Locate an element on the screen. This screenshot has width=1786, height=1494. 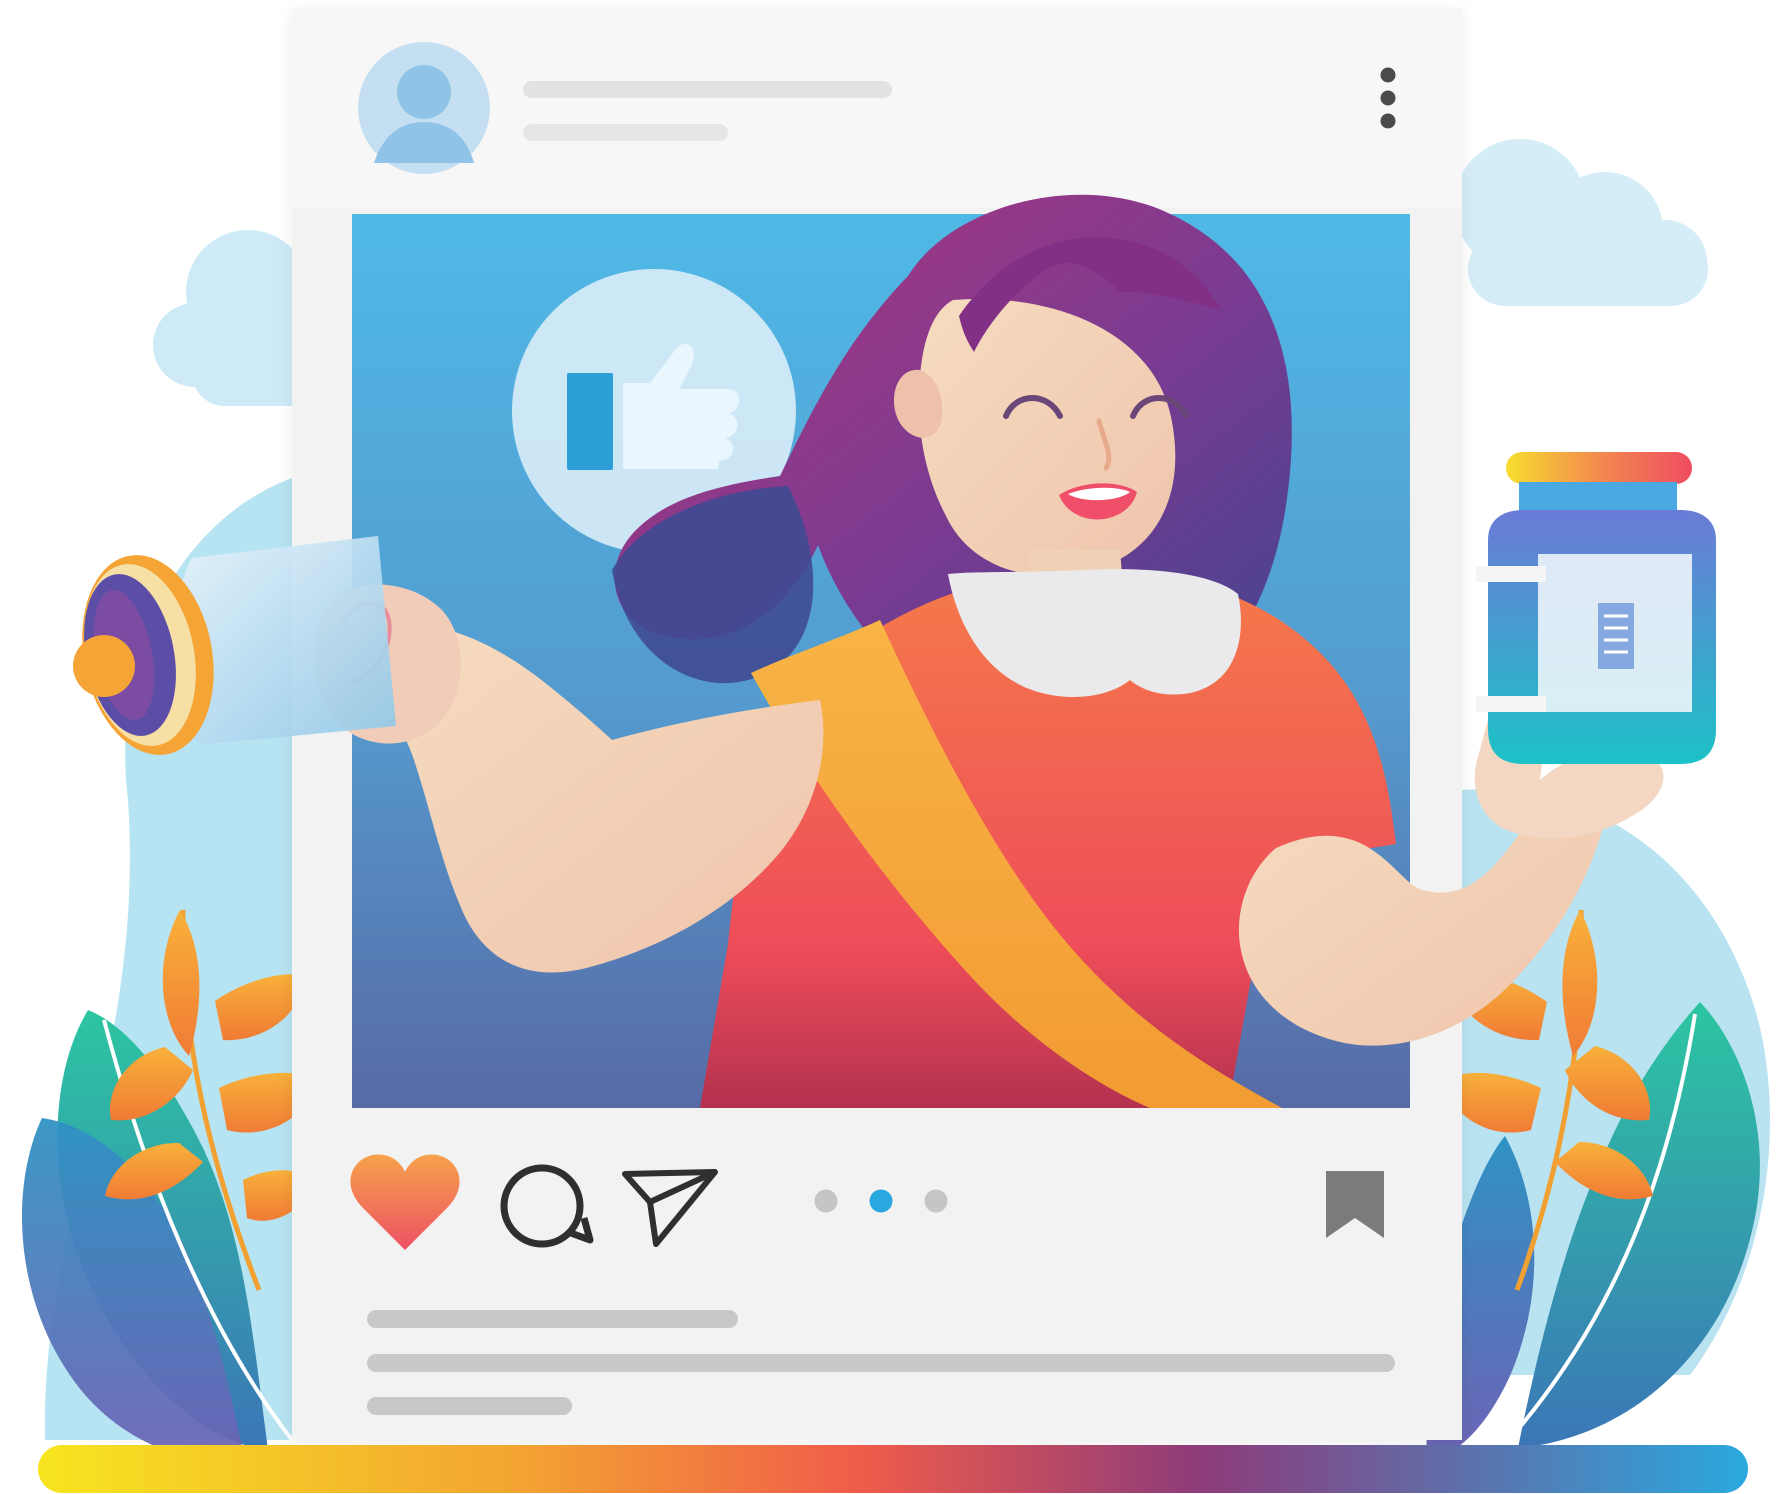
comment-button is located at coordinates (546, 1206).